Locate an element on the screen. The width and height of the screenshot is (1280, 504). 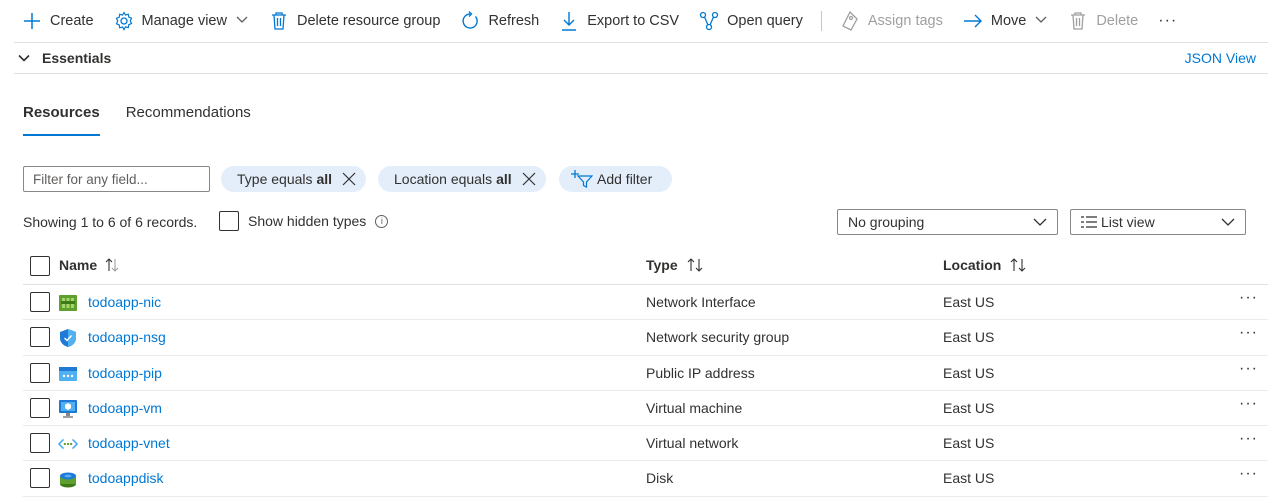
grouping-dropdown: No grouping is located at coordinates (947, 222).